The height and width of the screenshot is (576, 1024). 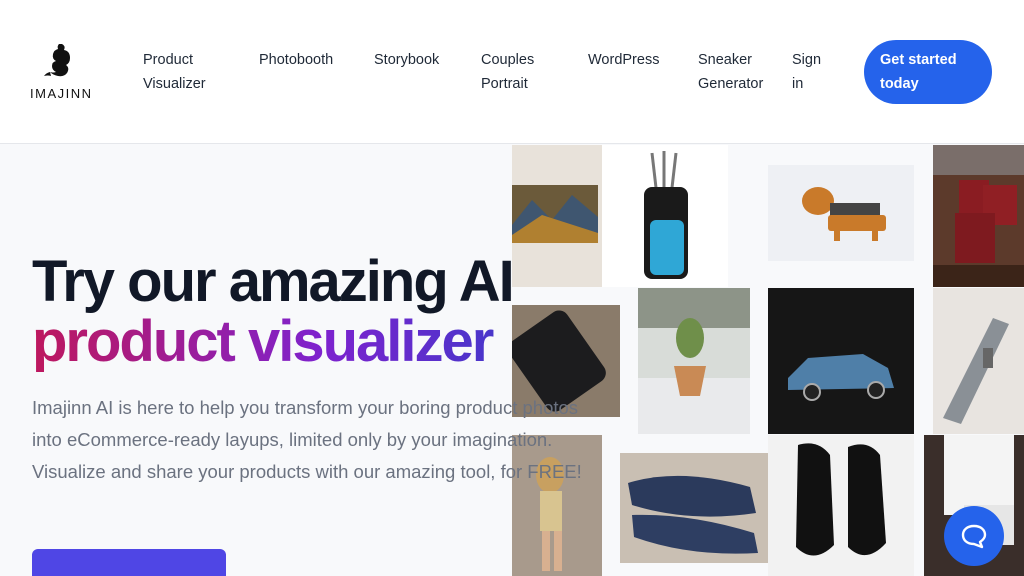 I want to click on nav-wordpress: WordPress, so click(x=623, y=60).